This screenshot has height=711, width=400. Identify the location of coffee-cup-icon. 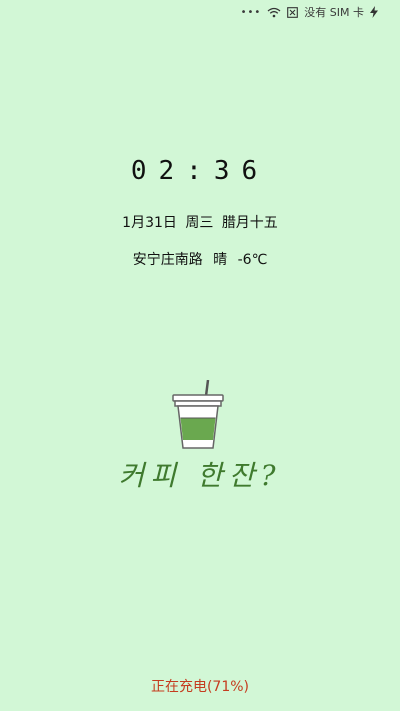
(198, 417).